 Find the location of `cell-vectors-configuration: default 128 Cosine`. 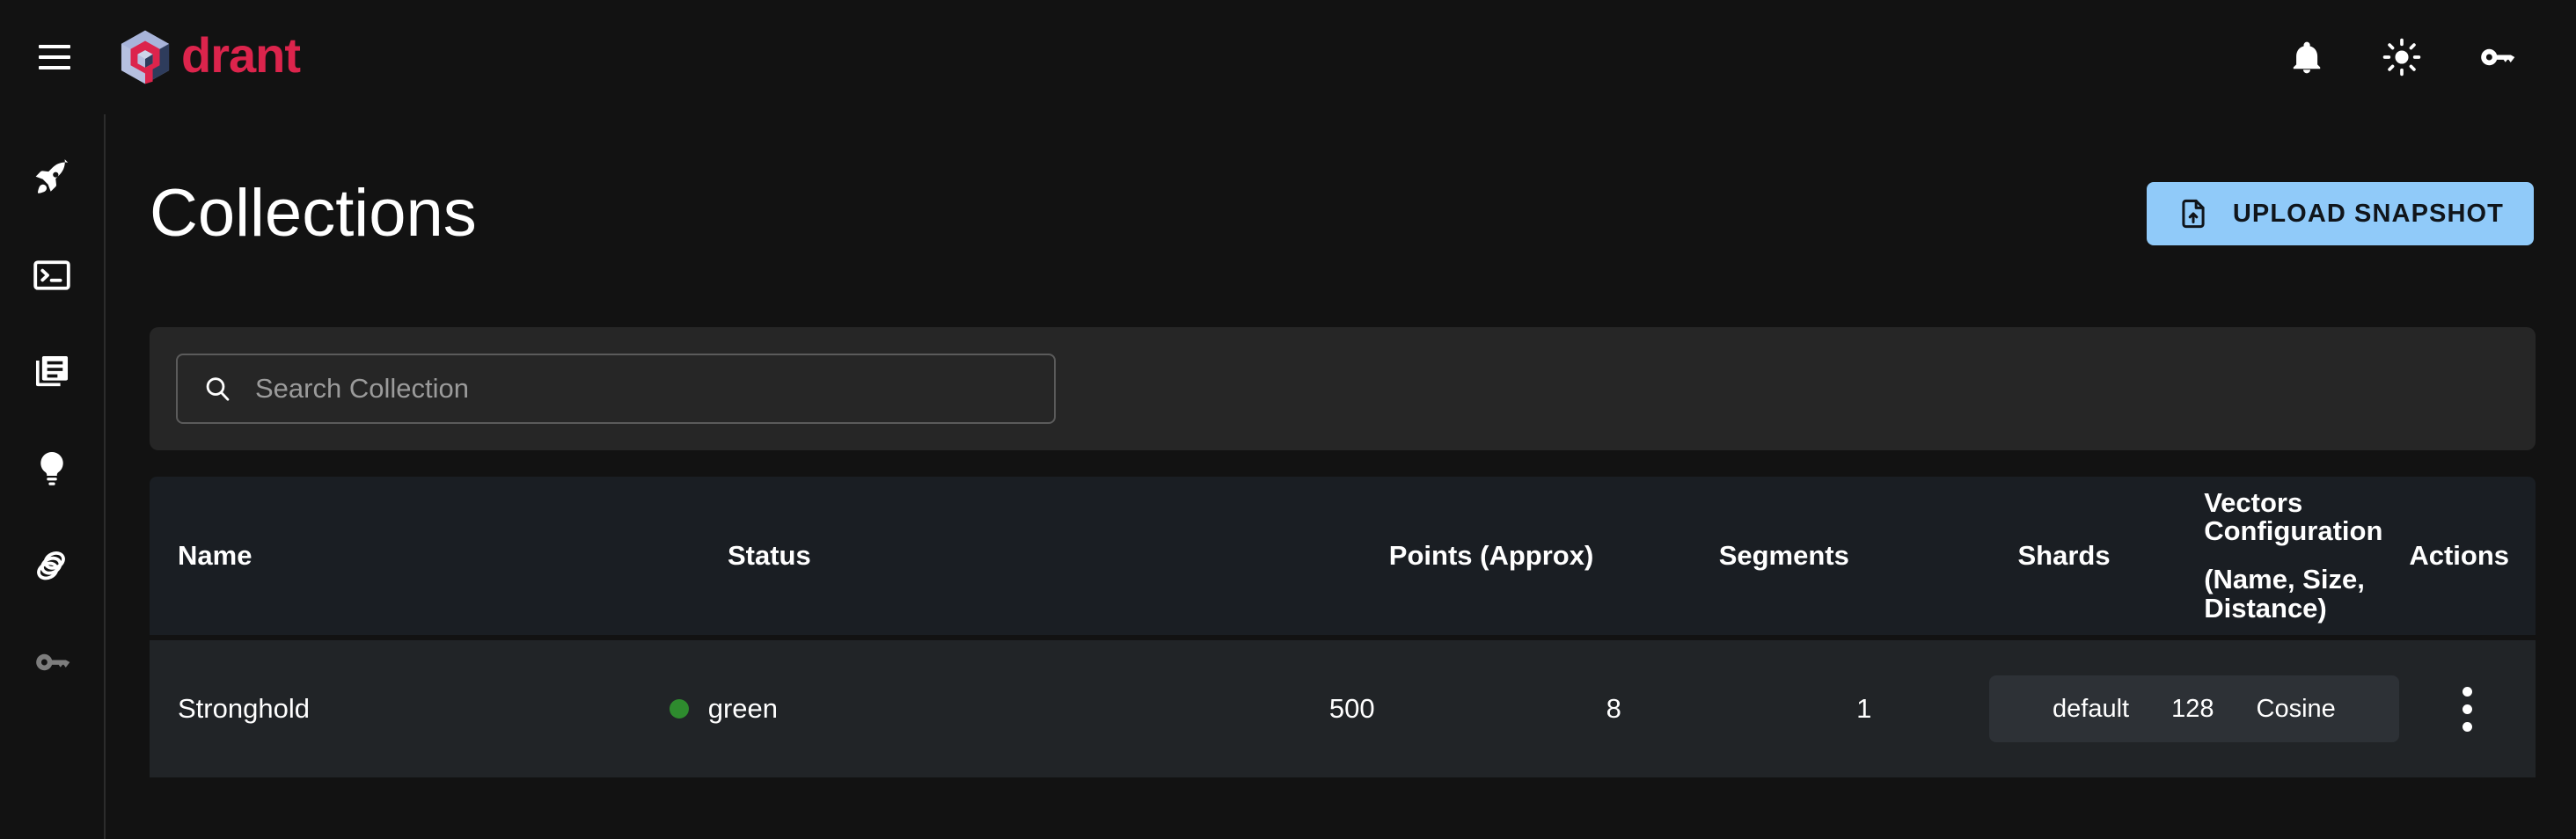

cell-vectors-configuration: default 128 Cosine is located at coordinates (2194, 708).